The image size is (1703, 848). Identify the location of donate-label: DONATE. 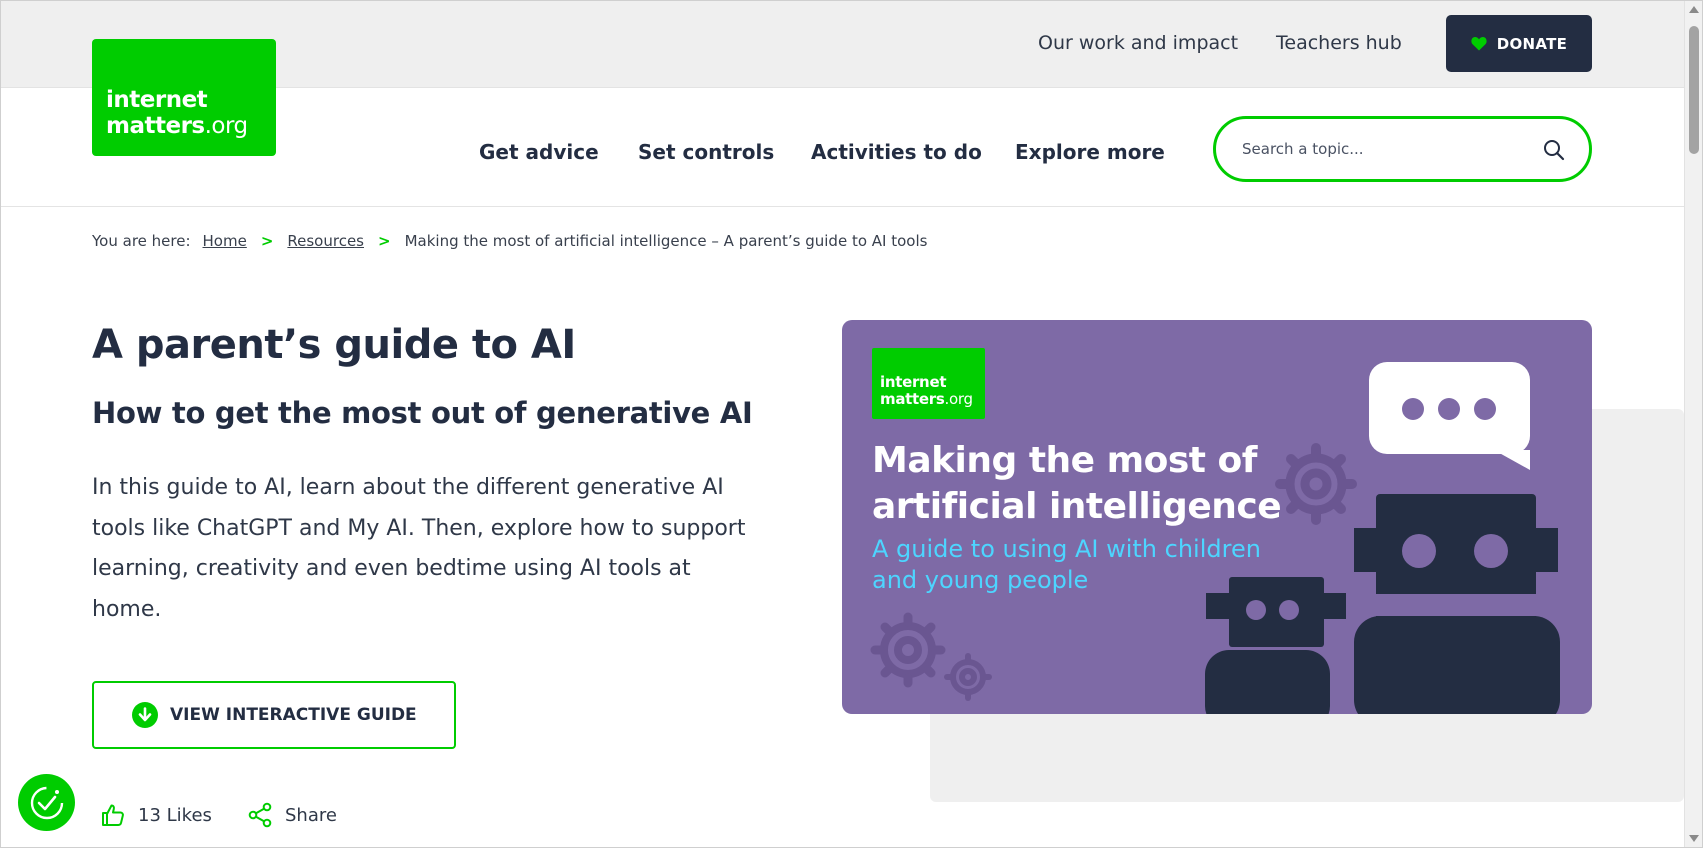
(1532, 43).